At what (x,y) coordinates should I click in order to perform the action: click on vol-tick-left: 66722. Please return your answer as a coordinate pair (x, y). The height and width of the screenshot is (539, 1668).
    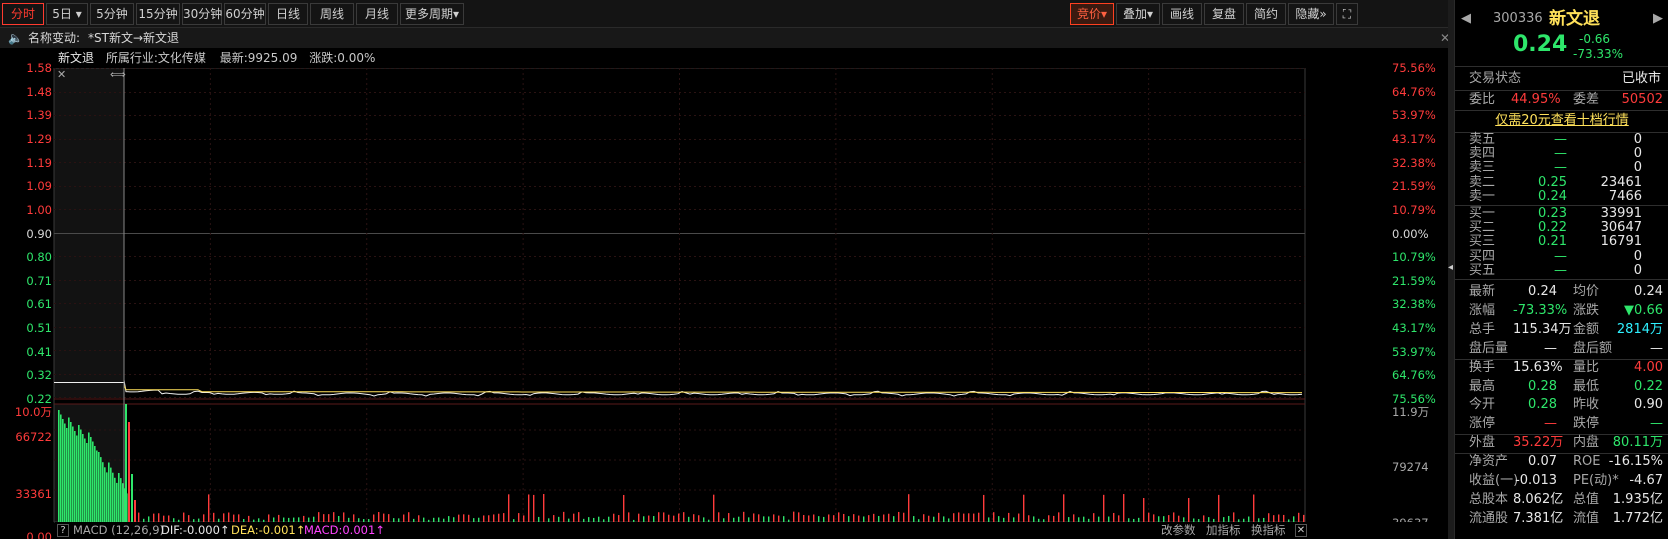
    Looking at the image, I should click on (33, 437).